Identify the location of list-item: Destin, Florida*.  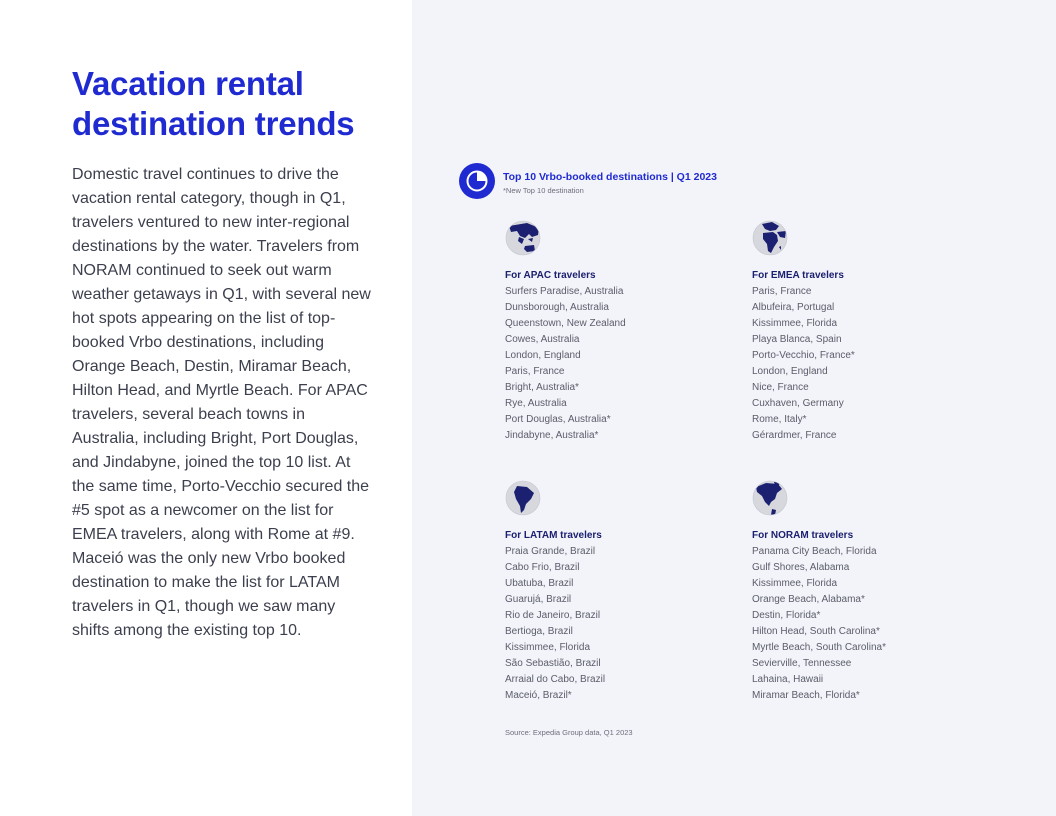
(786, 615).